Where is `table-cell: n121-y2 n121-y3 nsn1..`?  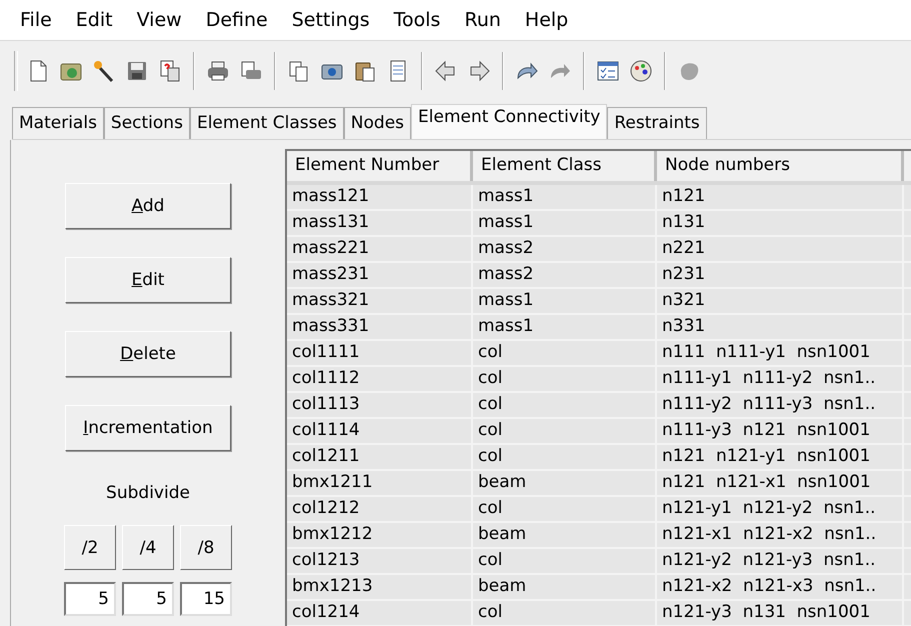 table-cell: n121-y2 n121-y3 nsn1.. is located at coordinates (780, 561).